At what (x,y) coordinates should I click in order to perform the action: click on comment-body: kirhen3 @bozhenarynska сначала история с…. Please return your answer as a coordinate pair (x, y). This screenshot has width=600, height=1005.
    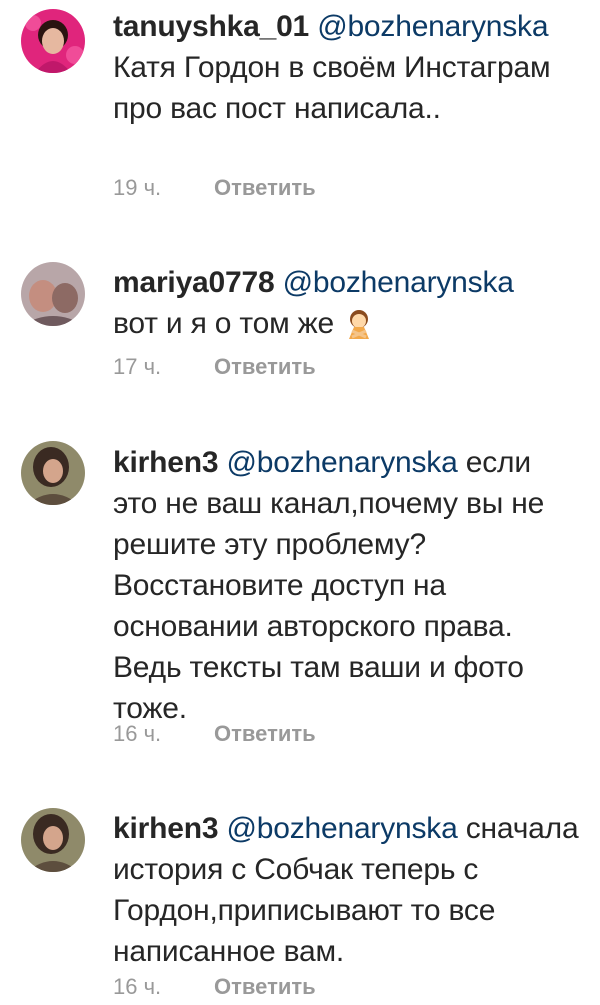
    Looking at the image, I should click on (348, 890).